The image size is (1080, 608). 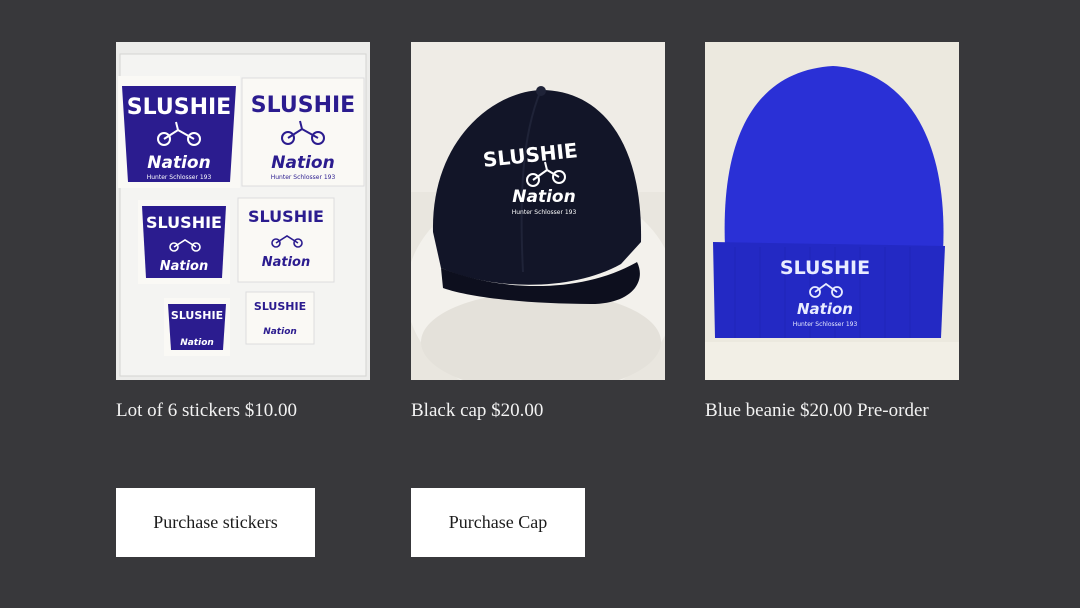 What do you see at coordinates (477, 410) in the screenshot?
I see `cap-caption: Black cap $20.00` at bounding box center [477, 410].